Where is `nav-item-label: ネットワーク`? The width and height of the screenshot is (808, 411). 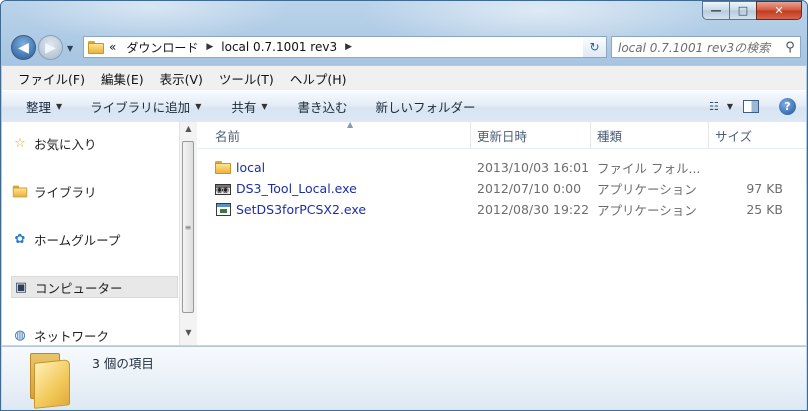 nav-item-label: ネットワーク is located at coordinates (72, 336).